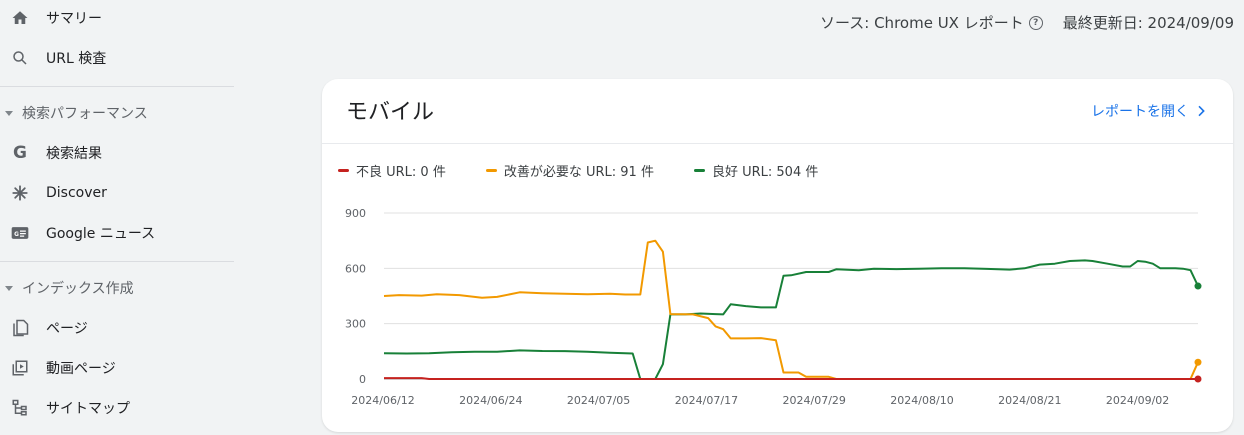  I want to click on svg-text: G, so click(16, 235).